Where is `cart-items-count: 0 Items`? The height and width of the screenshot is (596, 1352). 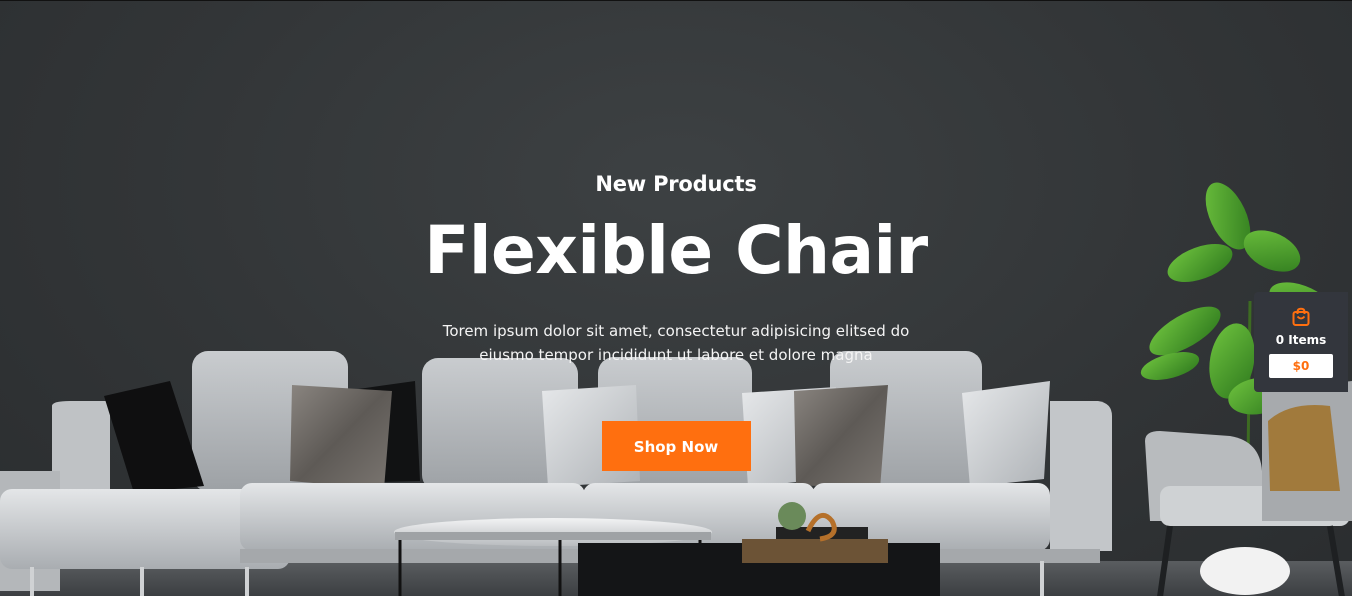
cart-items-count: 0 Items is located at coordinates (1301, 340).